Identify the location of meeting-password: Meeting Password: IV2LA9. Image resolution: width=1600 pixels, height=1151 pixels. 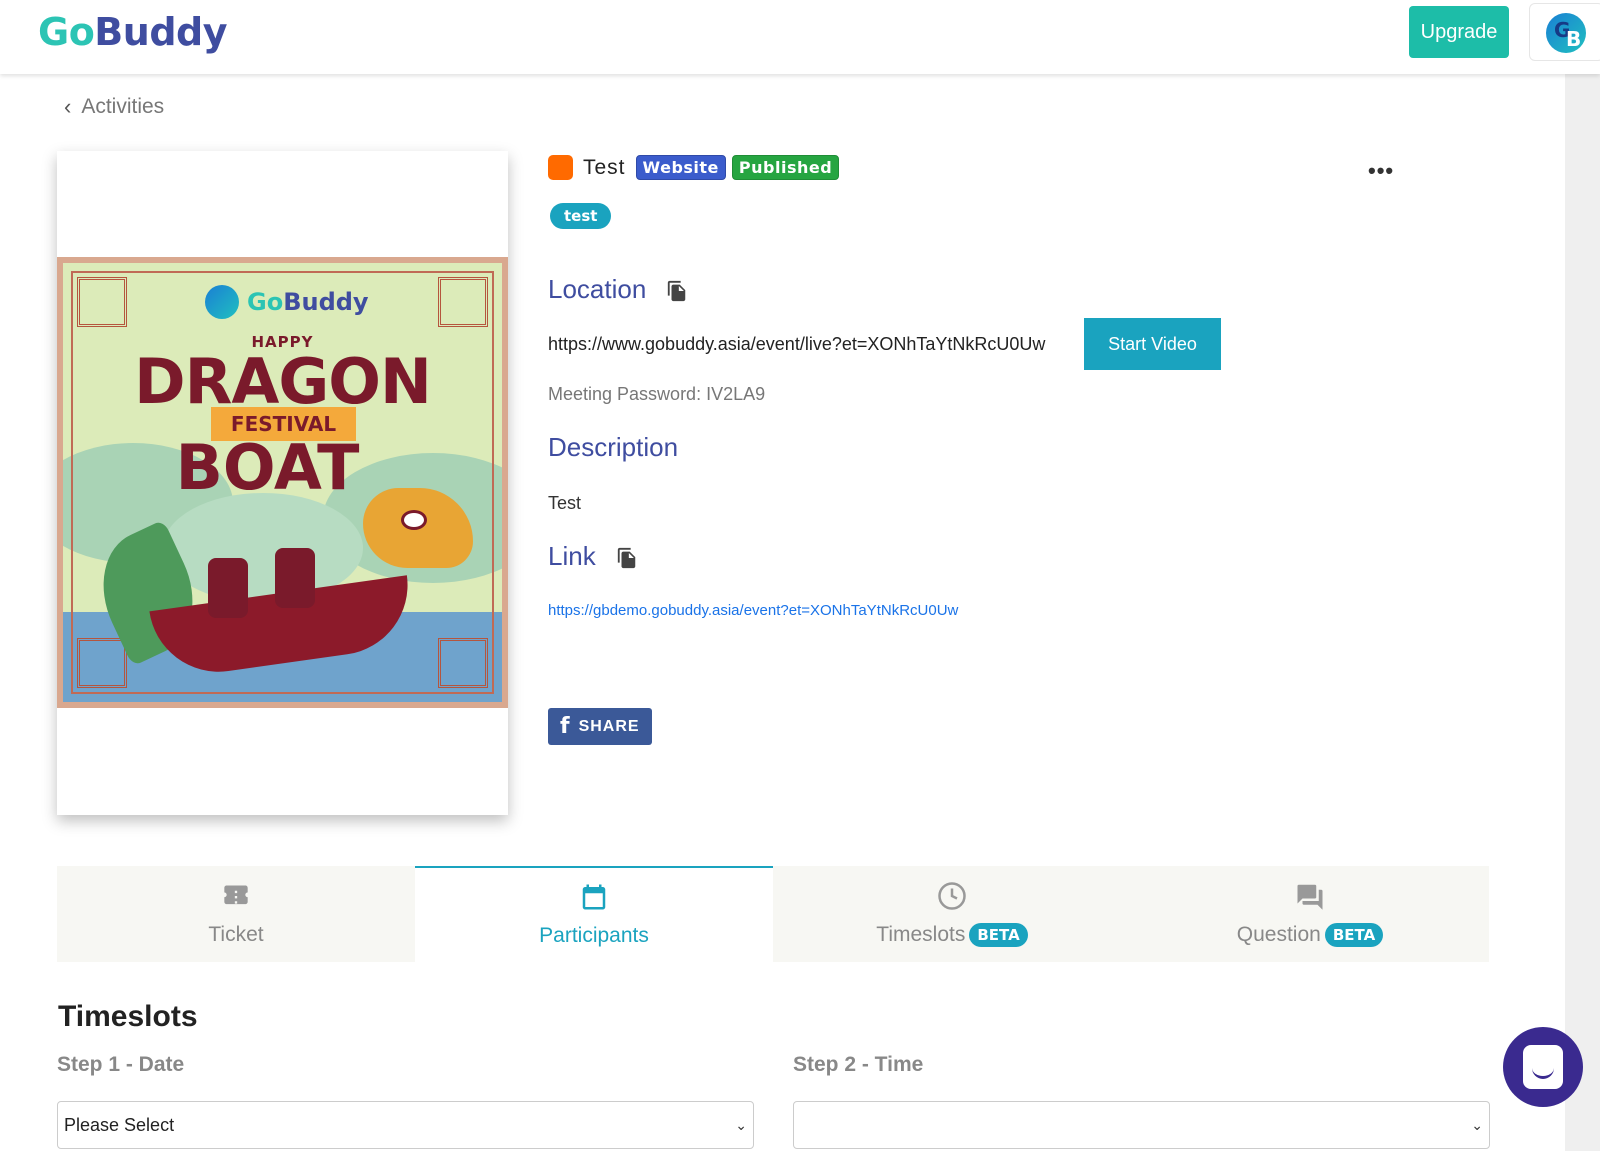
(657, 394).